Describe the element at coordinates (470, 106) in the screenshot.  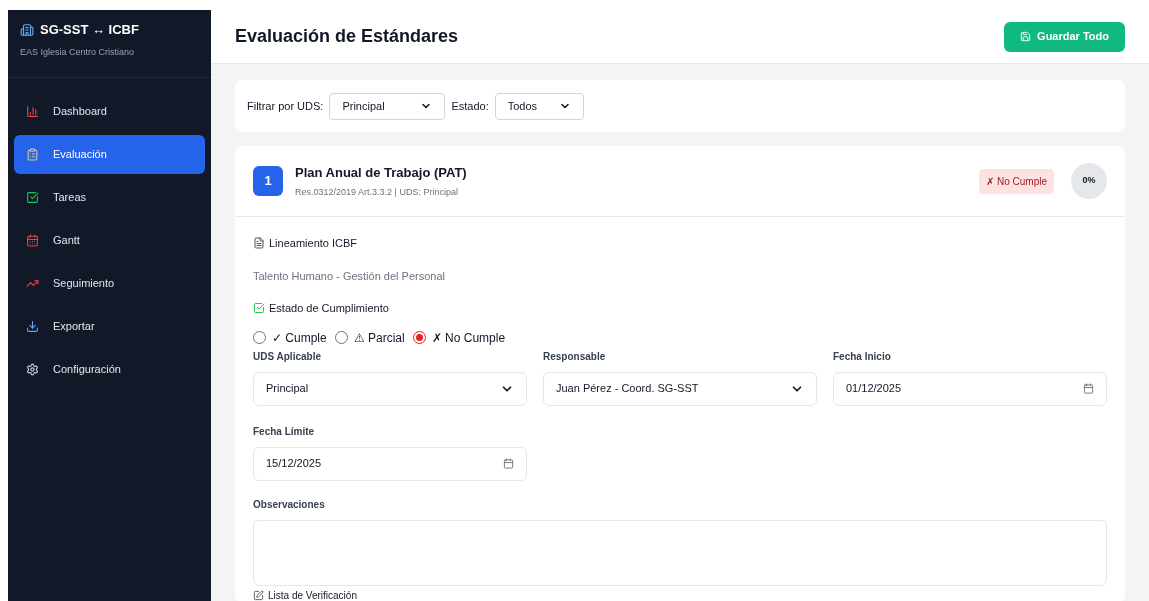
I see `filter-label: Estado:` at that location.